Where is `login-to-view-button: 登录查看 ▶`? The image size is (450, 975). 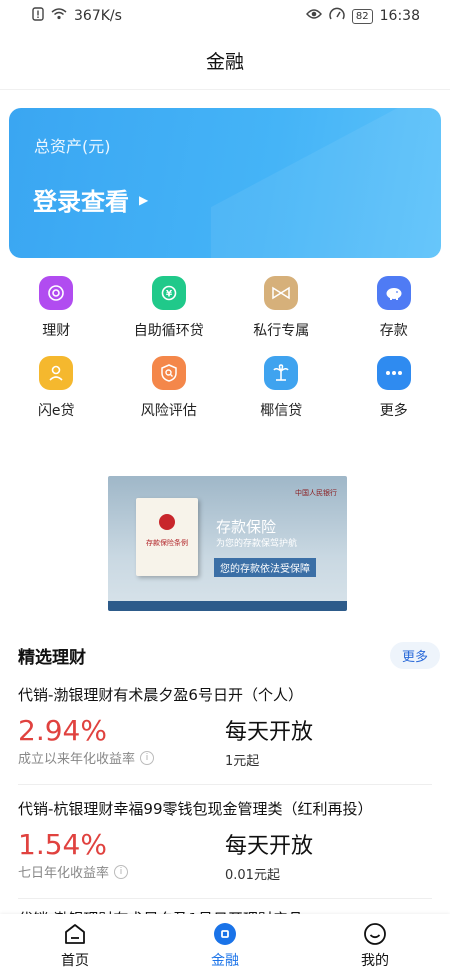
login-to-view-button: 登录查看 ▶ is located at coordinates (90, 199).